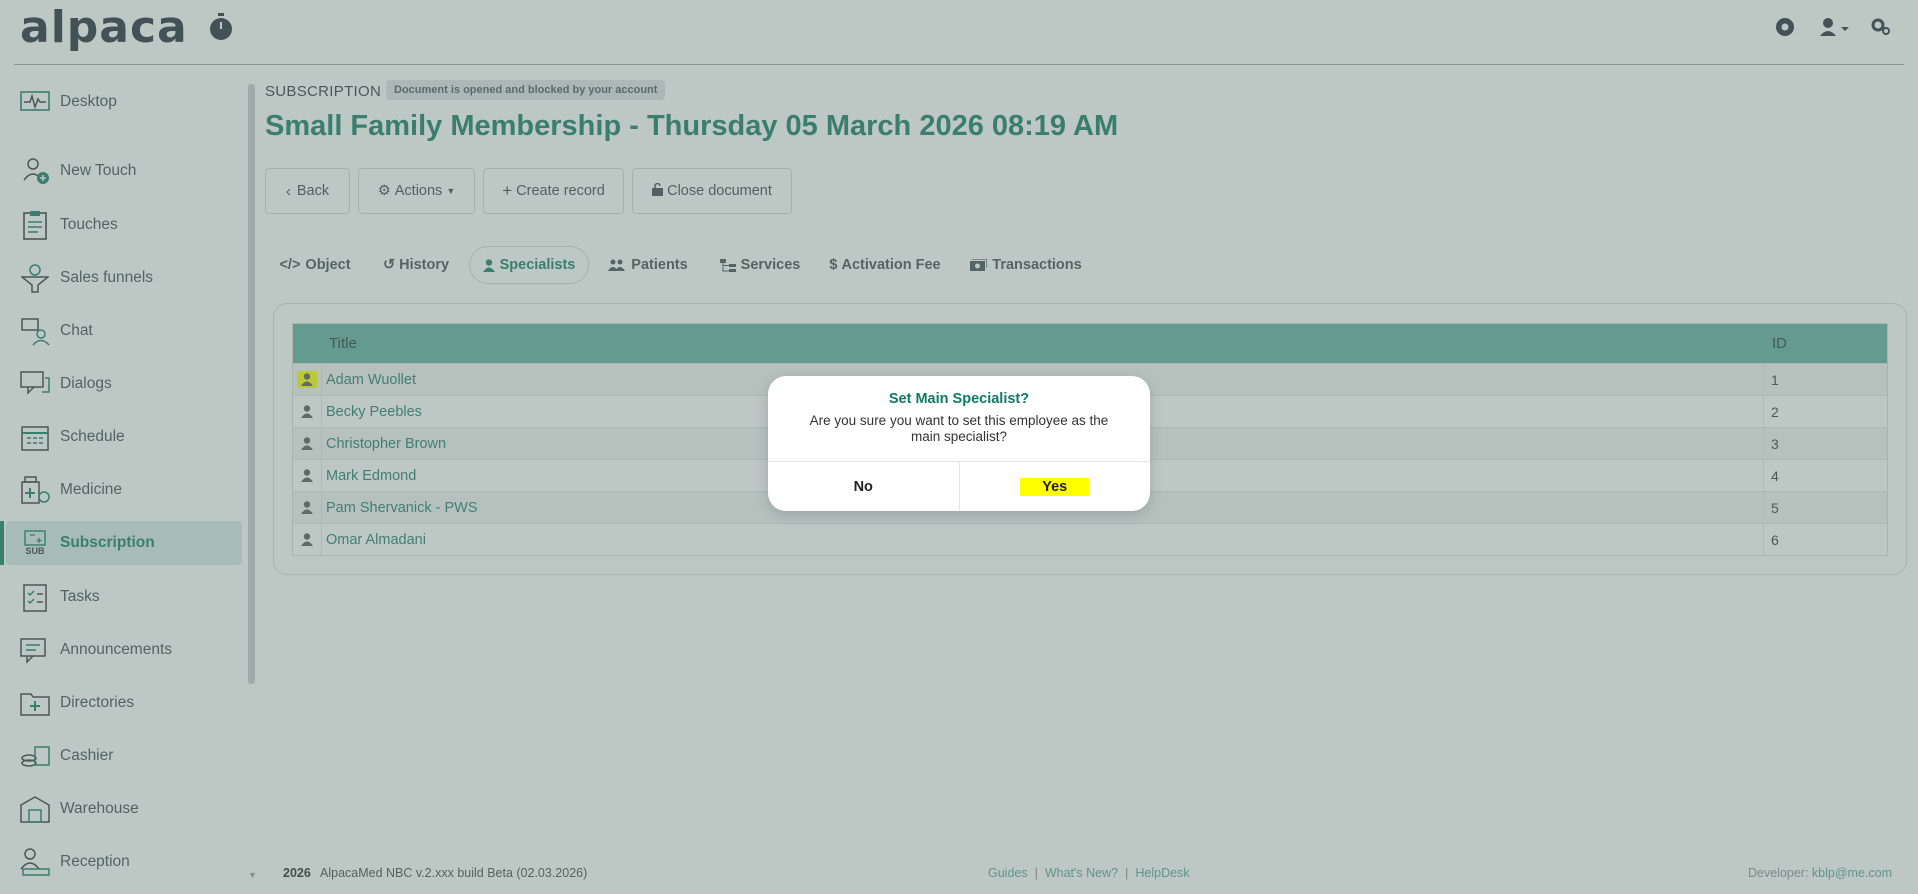  What do you see at coordinates (959, 399) in the screenshot?
I see `dialog-title: Set Main Specialist?` at bounding box center [959, 399].